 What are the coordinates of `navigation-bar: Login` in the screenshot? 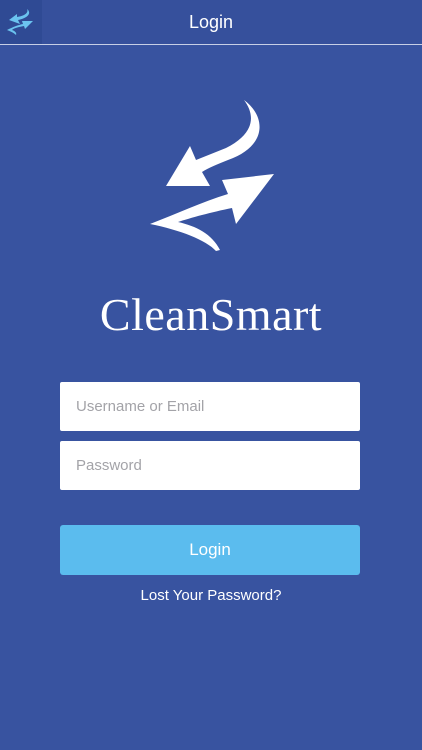 It's located at (211, 22).